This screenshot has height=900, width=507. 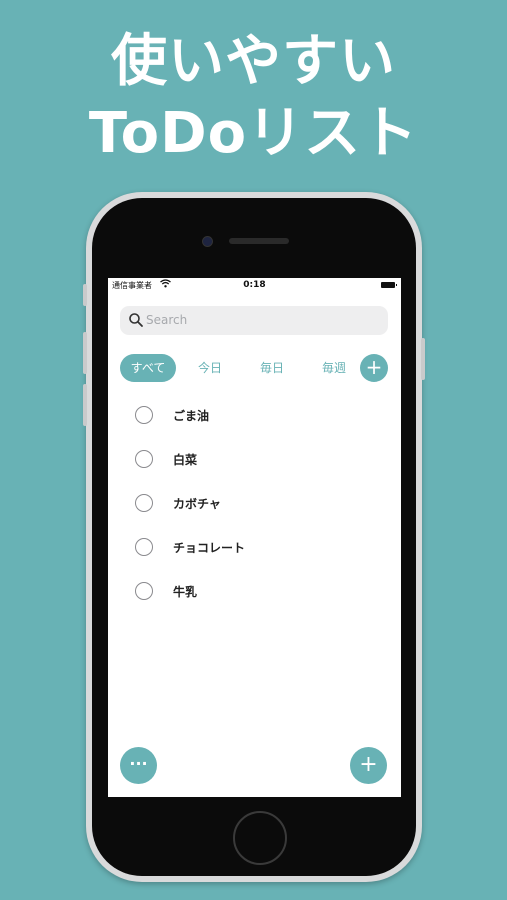 I want to click on mute-switch, so click(x=85, y=295).